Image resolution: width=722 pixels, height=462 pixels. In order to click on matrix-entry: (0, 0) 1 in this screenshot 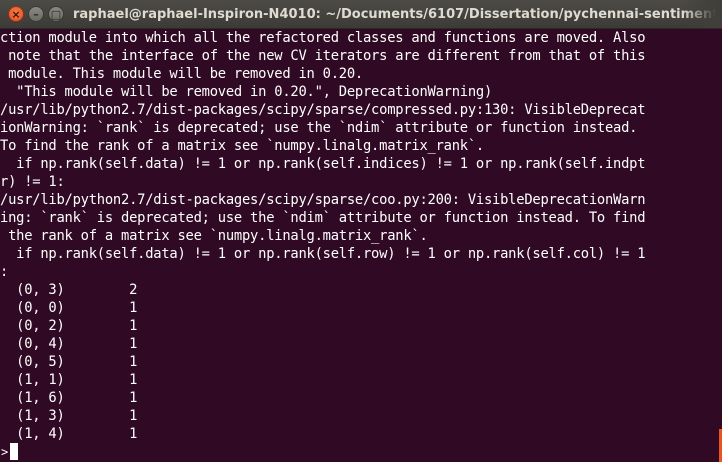, I will do `click(69, 308)`.